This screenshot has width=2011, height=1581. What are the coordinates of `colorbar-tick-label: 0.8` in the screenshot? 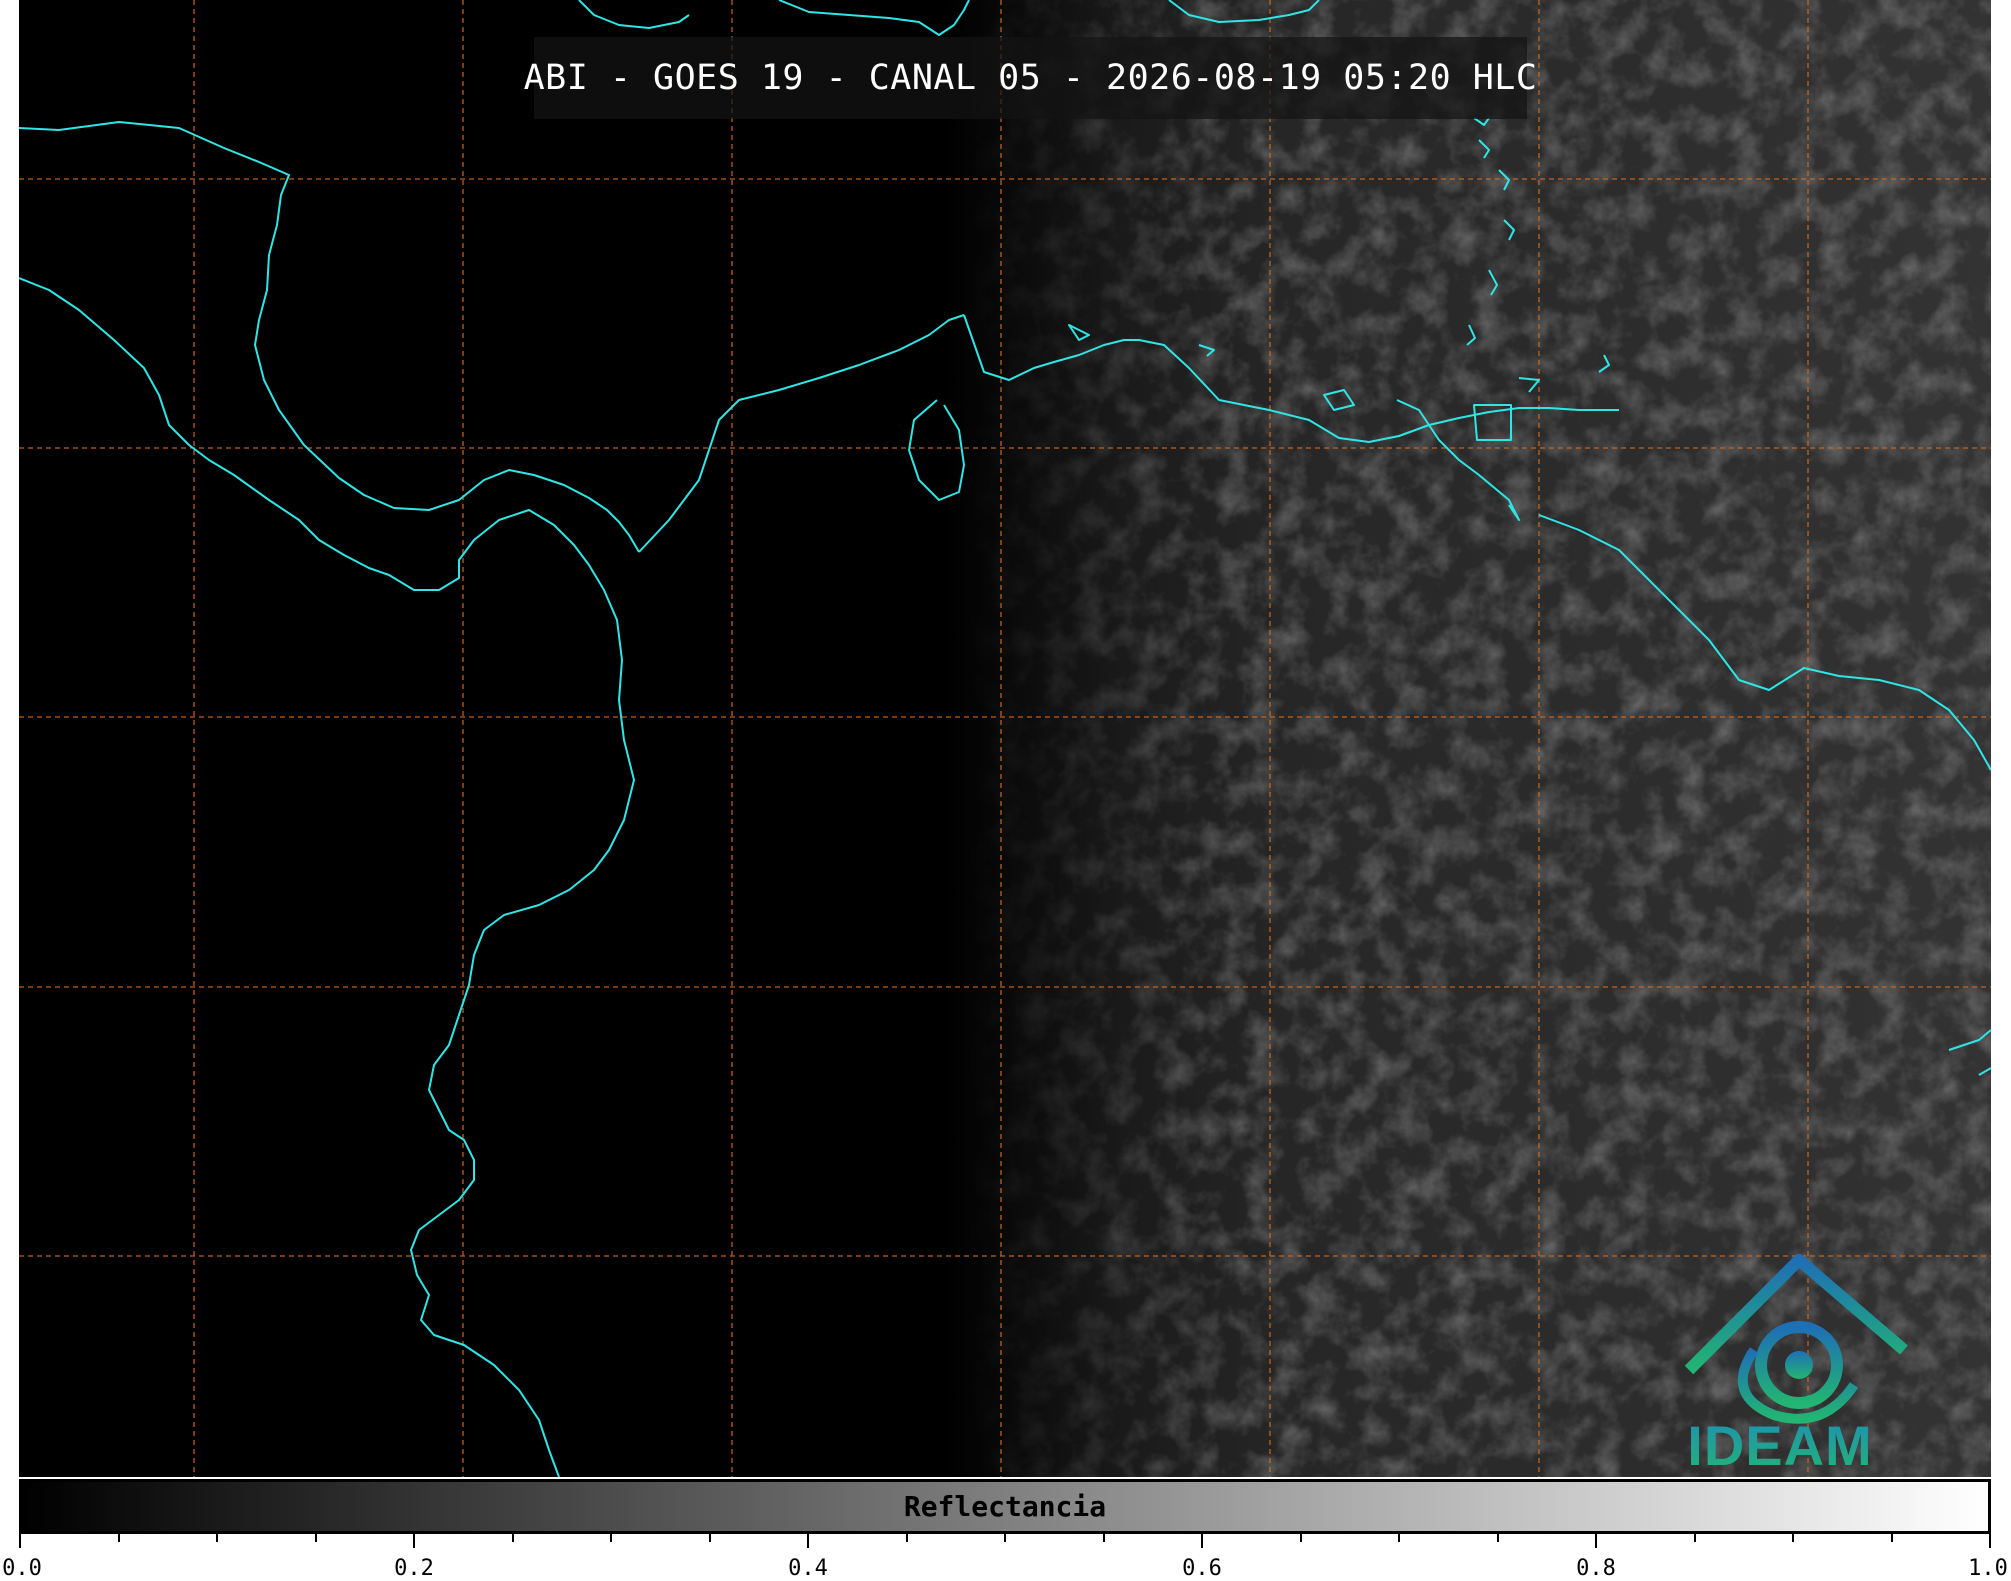 It's located at (1596, 1568).